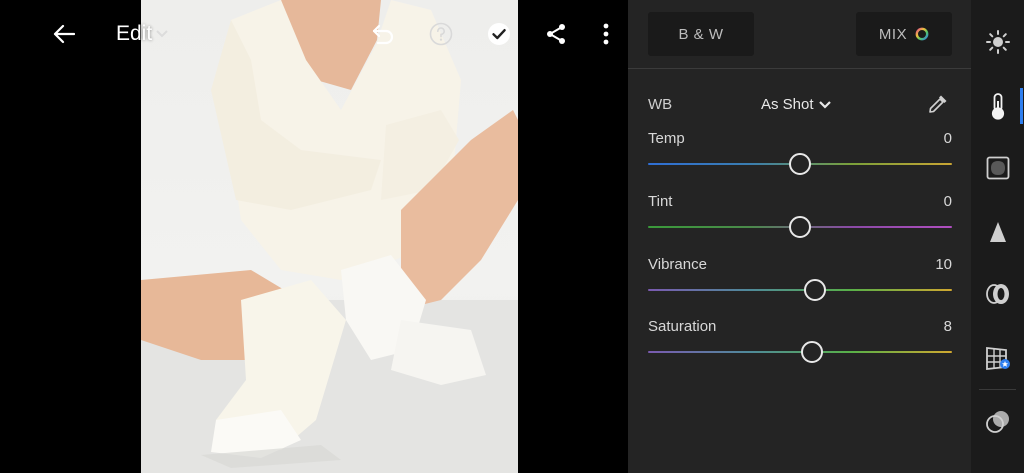 The image size is (1024, 473). I want to click on saturation-track, so click(800, 352).